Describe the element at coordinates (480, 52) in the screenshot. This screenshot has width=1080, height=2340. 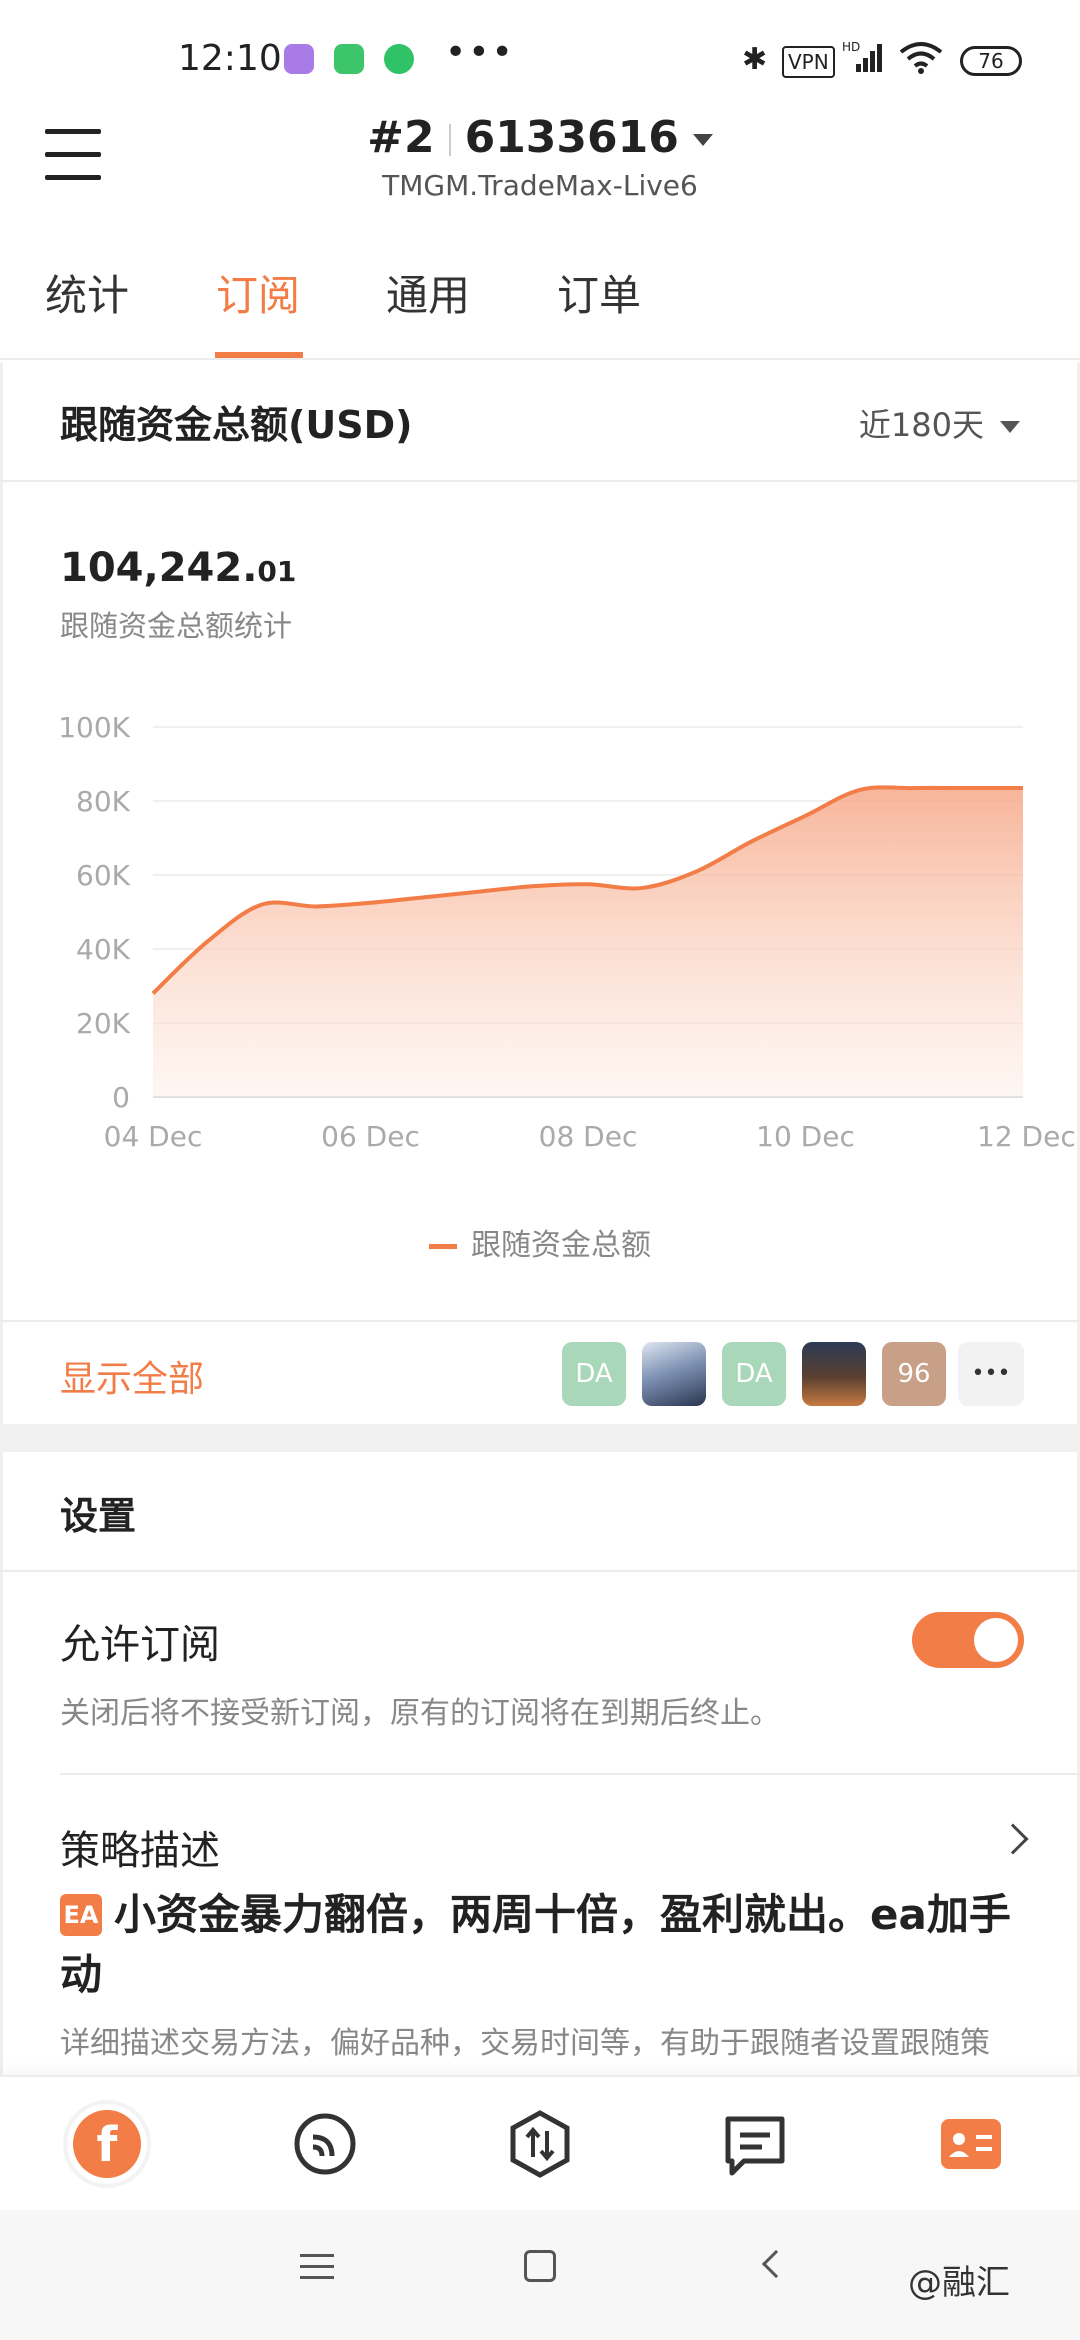
I see `more-notifications-icon: •••` at that location.